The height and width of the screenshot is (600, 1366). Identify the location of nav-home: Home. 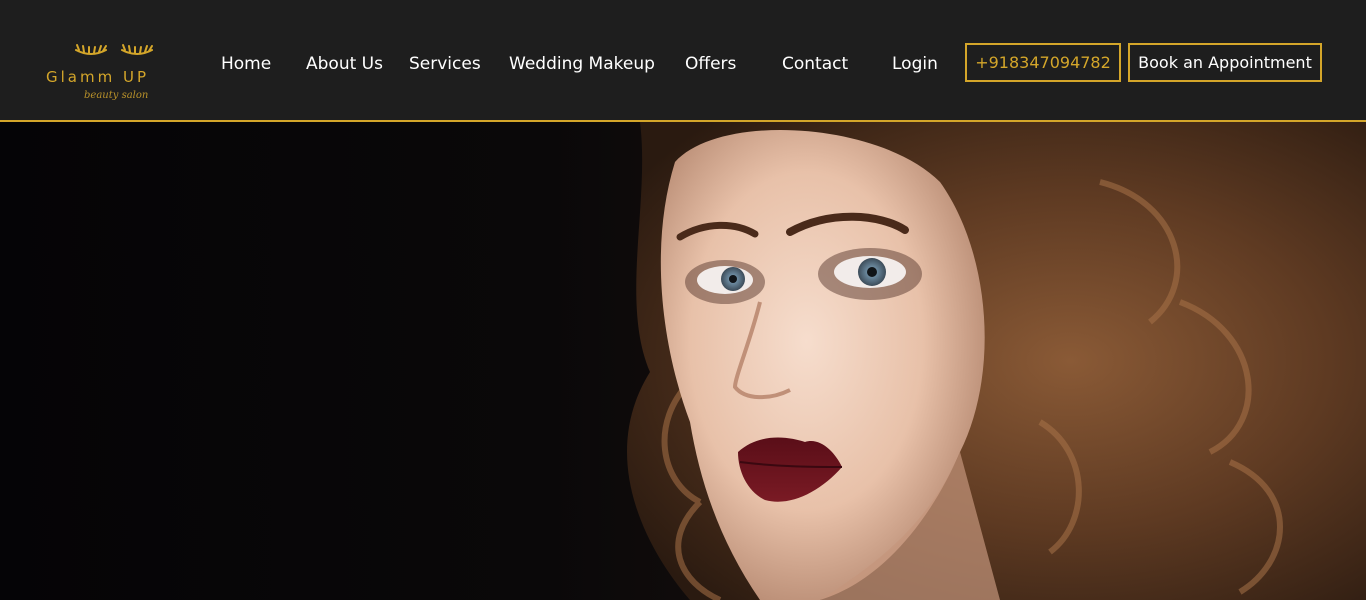
(246, 64).